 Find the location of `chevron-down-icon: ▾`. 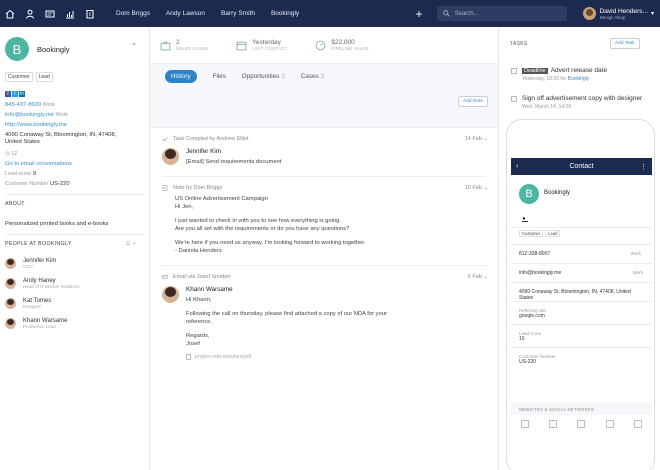

chevron-down-icon: ▾ is located at coordinates (652, 14).